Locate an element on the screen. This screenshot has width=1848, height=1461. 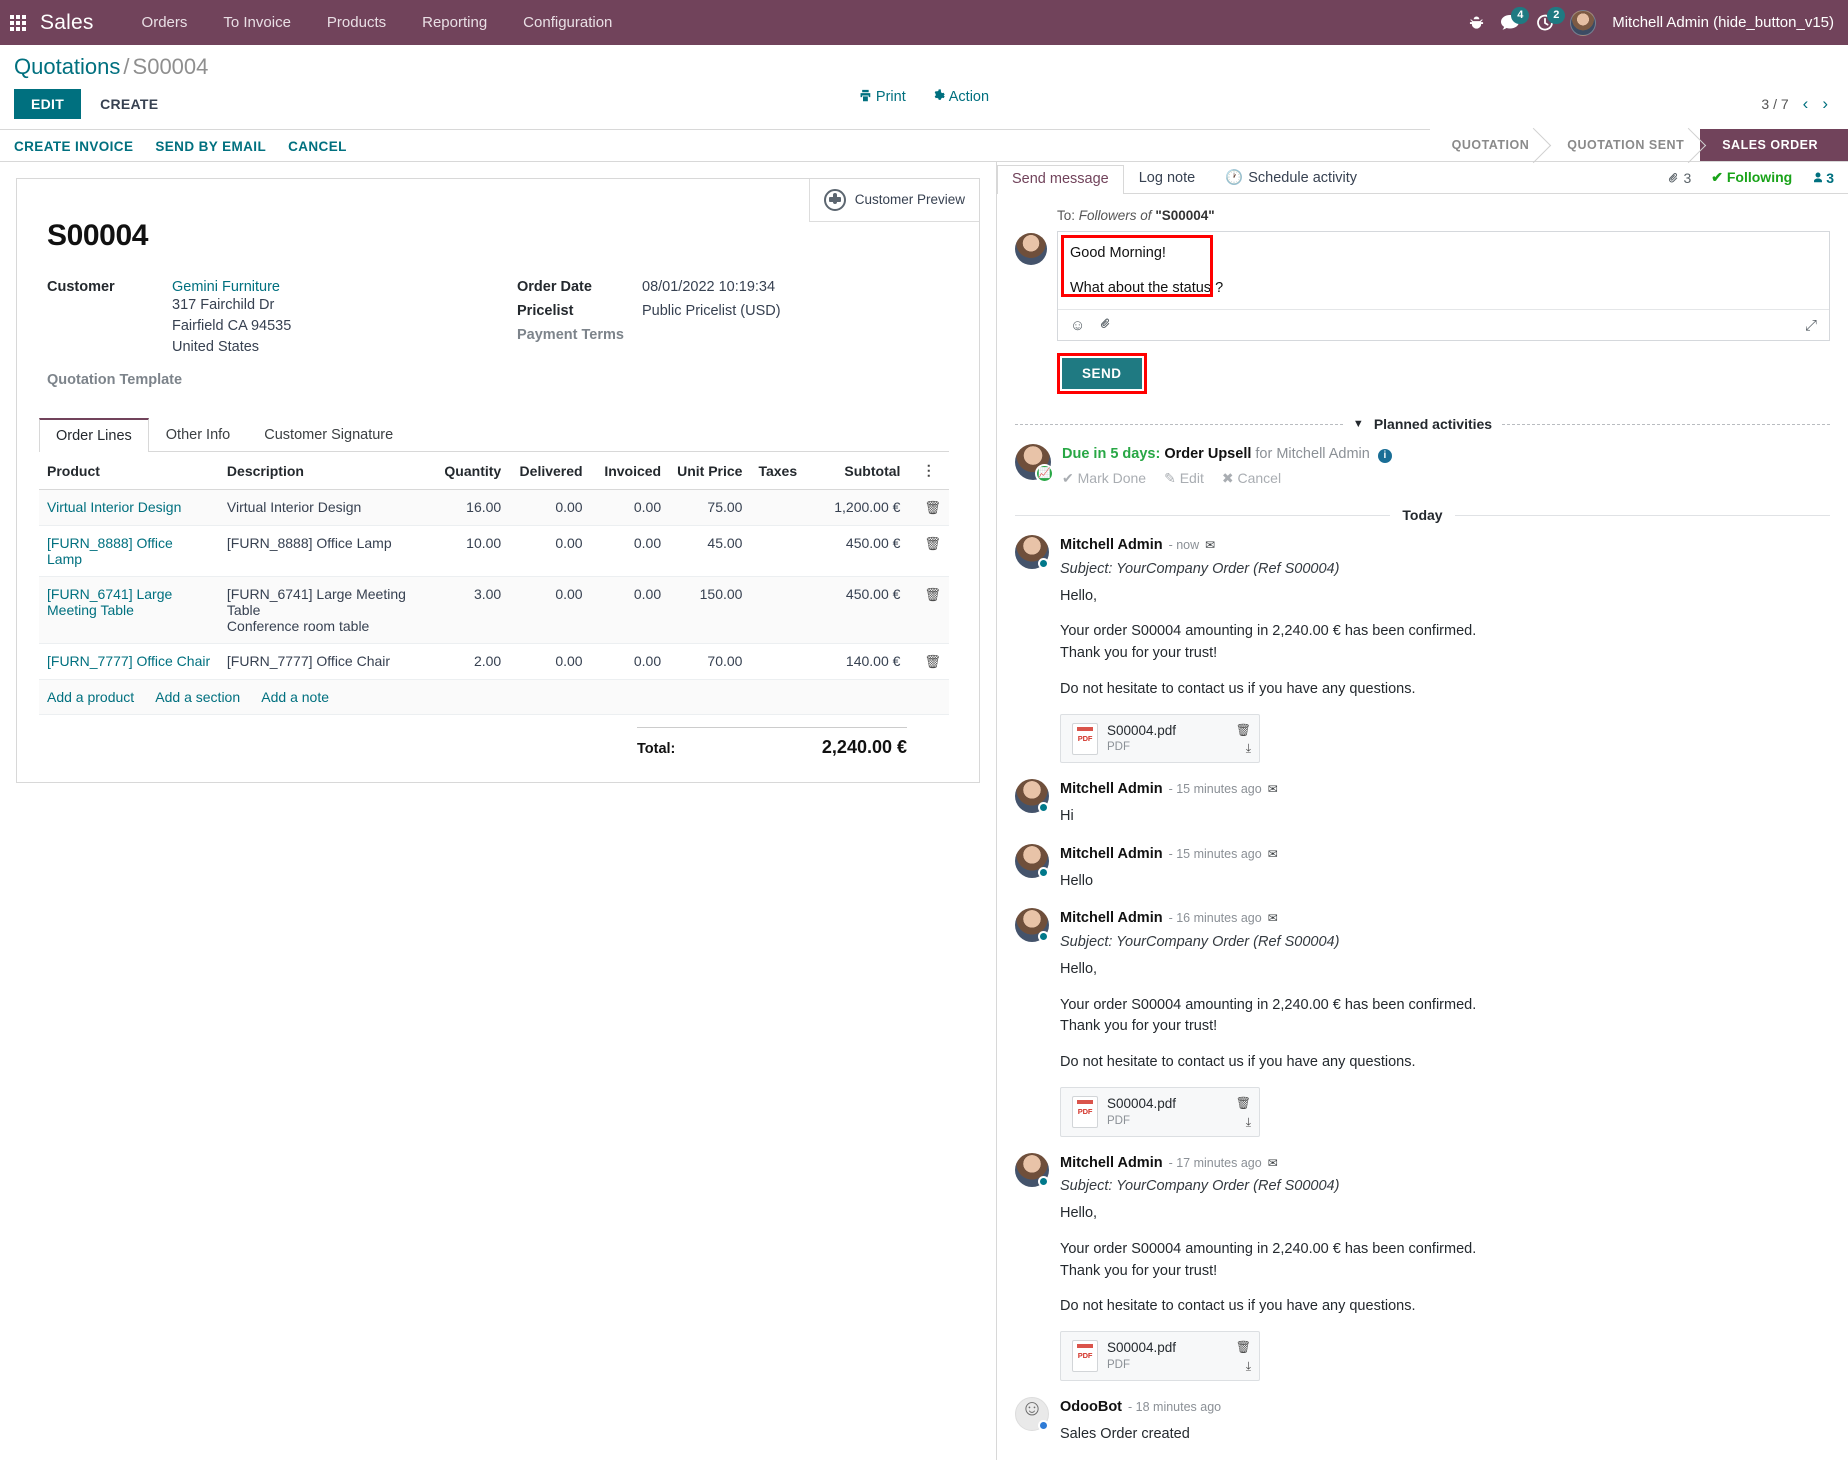
column-subtotal: Subtotal is located at coordinates (857, 471).